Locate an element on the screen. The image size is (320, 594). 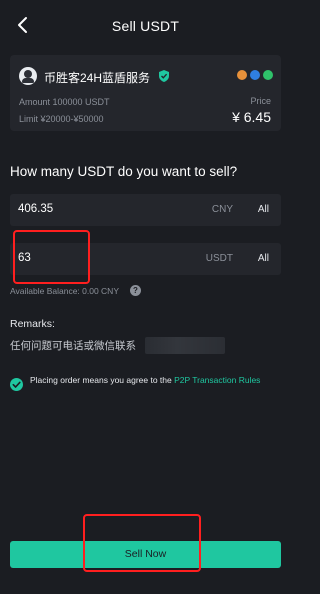
remarks-text: 任何问题可电话或微信联系 is located at coordinates (73, 346).